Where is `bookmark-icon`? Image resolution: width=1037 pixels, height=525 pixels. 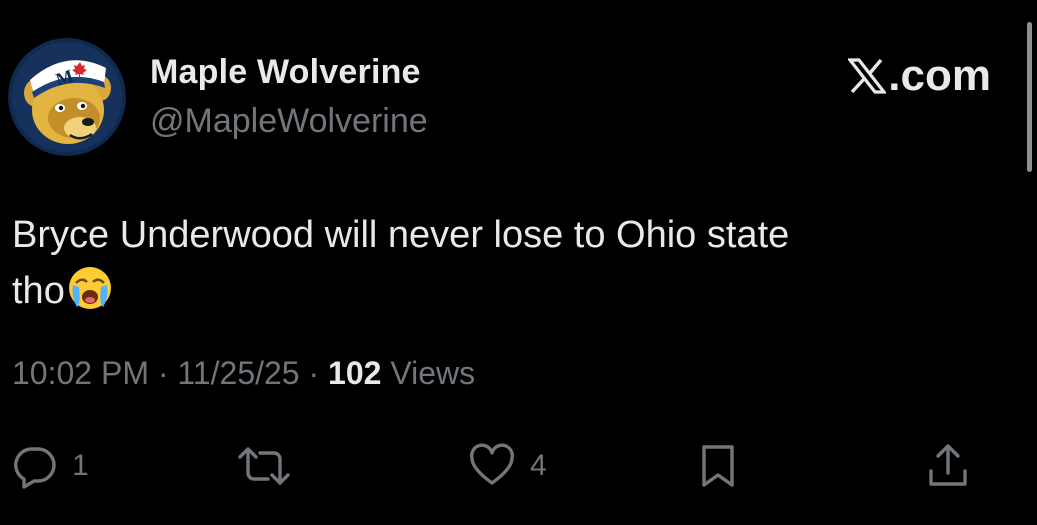
bookmark-icon is located at coordinates (718, 466).